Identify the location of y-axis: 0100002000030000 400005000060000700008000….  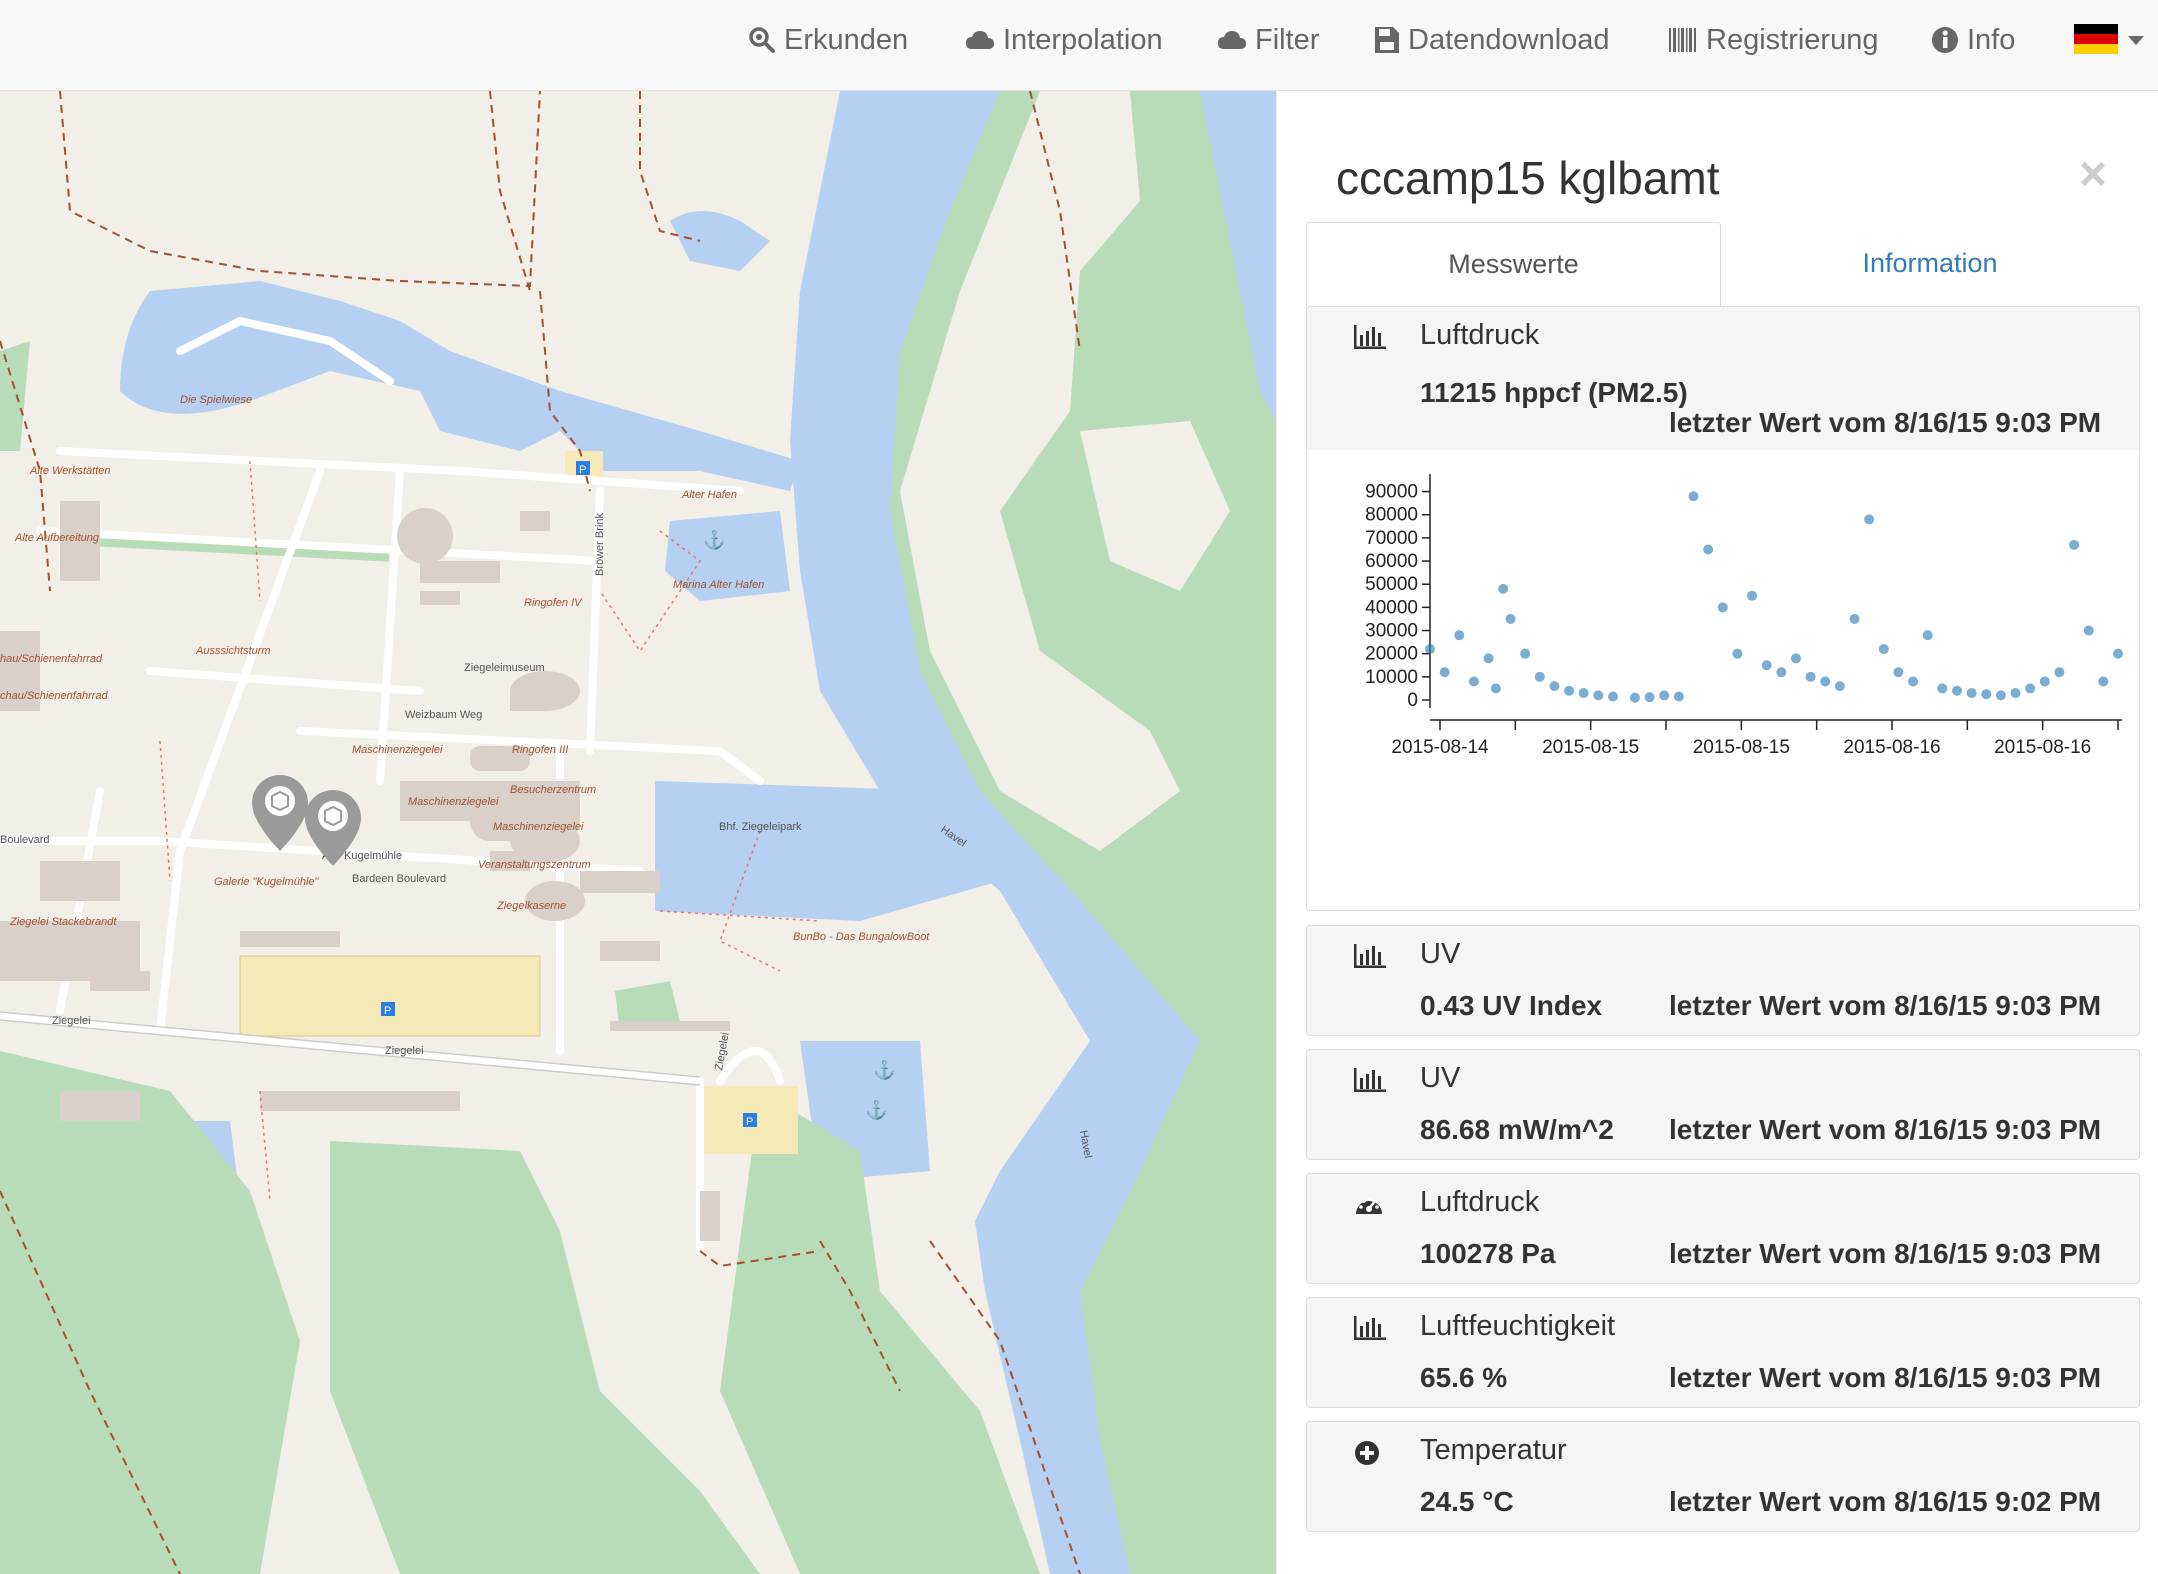
(1398, 592).